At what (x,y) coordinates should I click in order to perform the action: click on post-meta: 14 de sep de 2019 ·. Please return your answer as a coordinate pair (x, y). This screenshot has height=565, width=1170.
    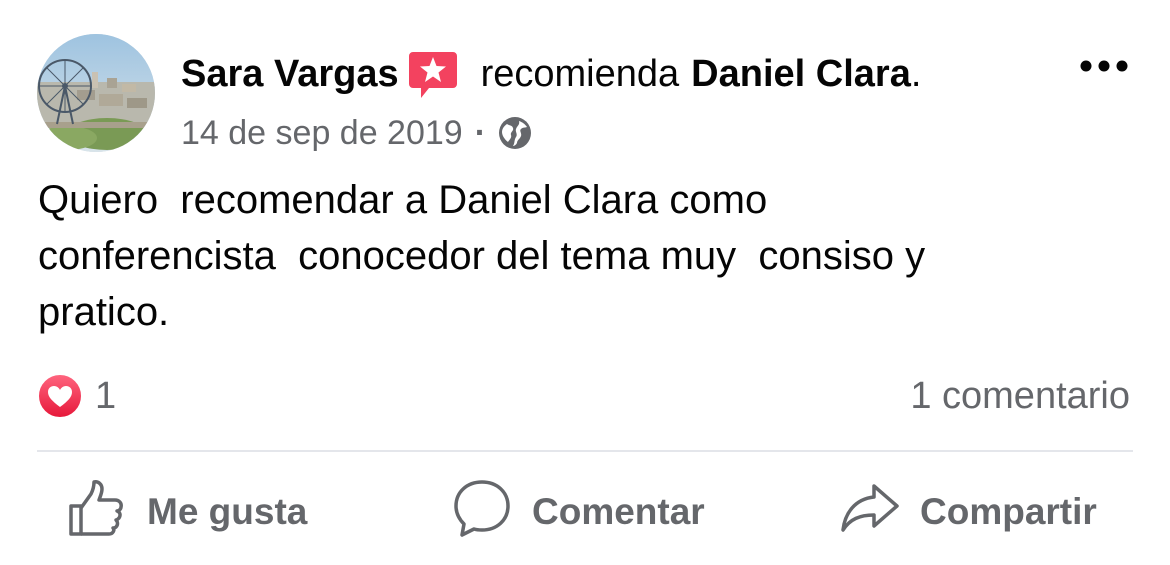
    Looking at the image, I should click on (356, 133).